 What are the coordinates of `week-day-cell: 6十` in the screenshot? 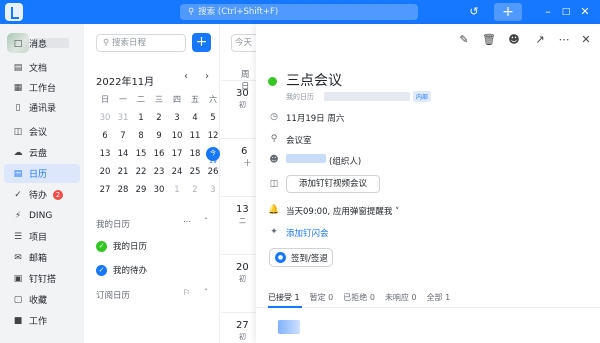 It's located at (248, 157).